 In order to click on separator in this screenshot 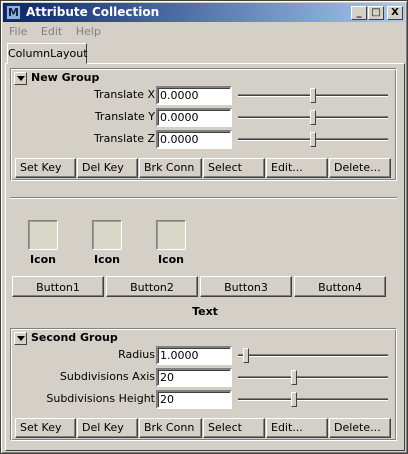, I will do `click(203, 198)`.